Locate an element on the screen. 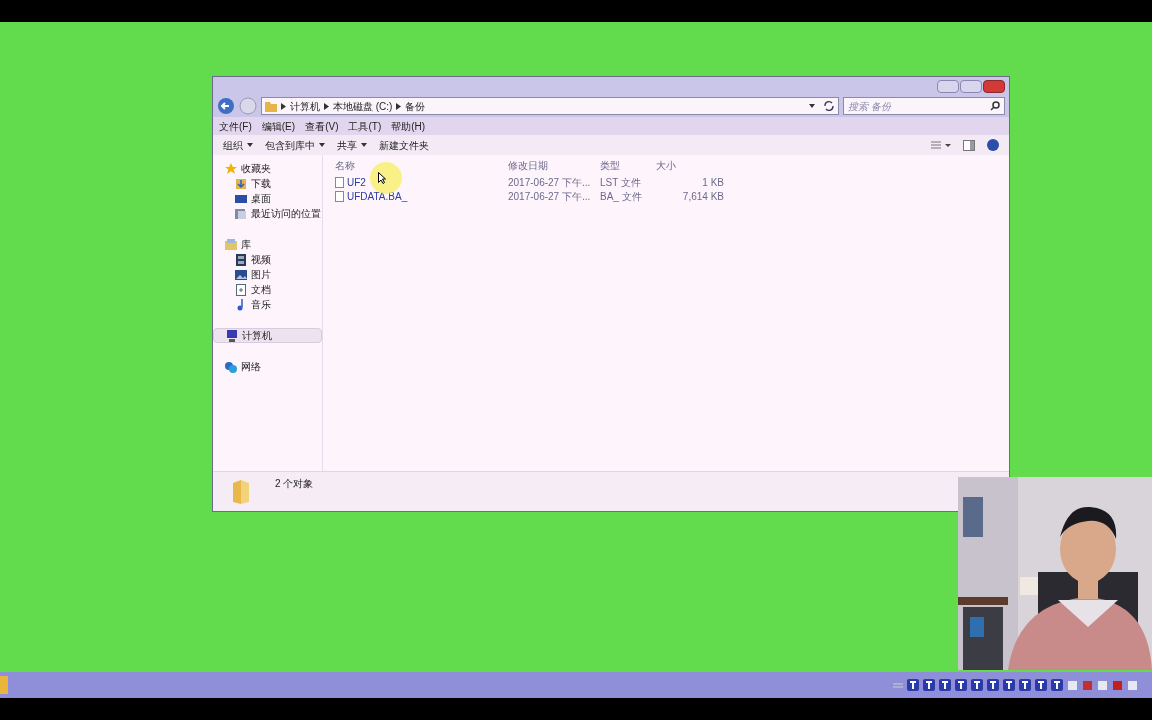 This screenshot has width=1152, height=720. search-icon is located at coordinates (995, 106).